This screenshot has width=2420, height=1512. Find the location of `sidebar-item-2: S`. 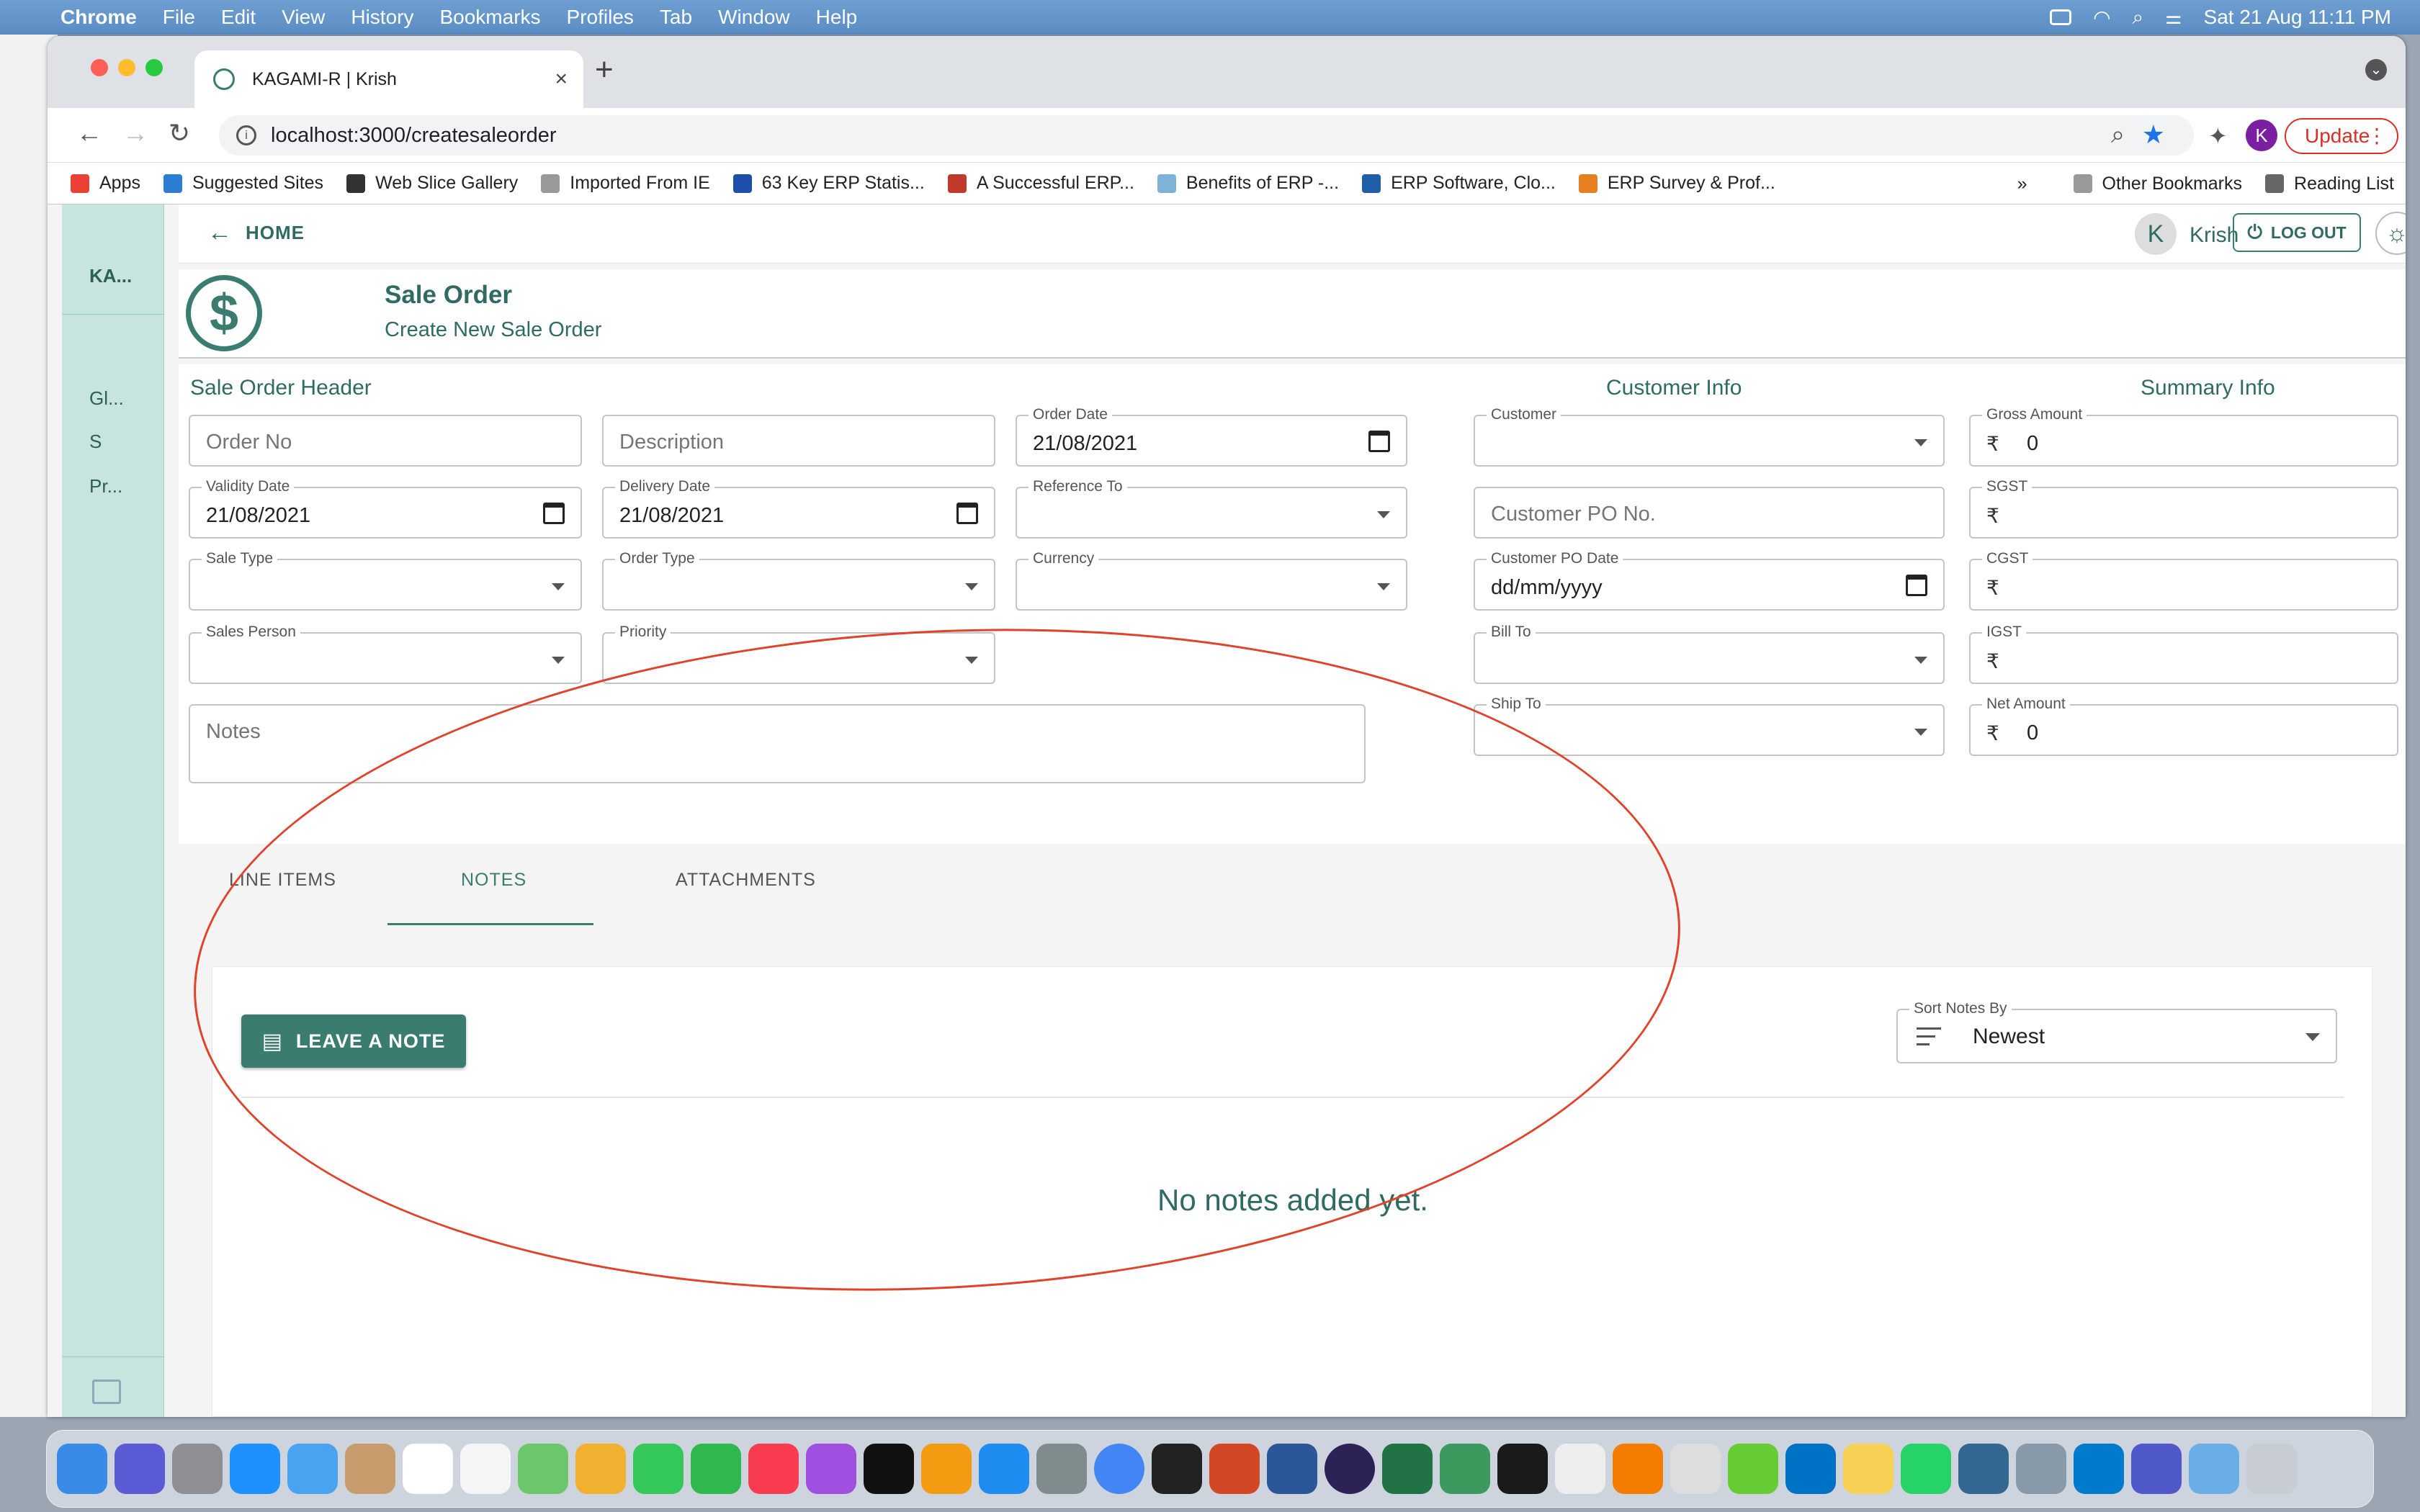

sidebar-item-2: S is located at coordinates (95, 442).